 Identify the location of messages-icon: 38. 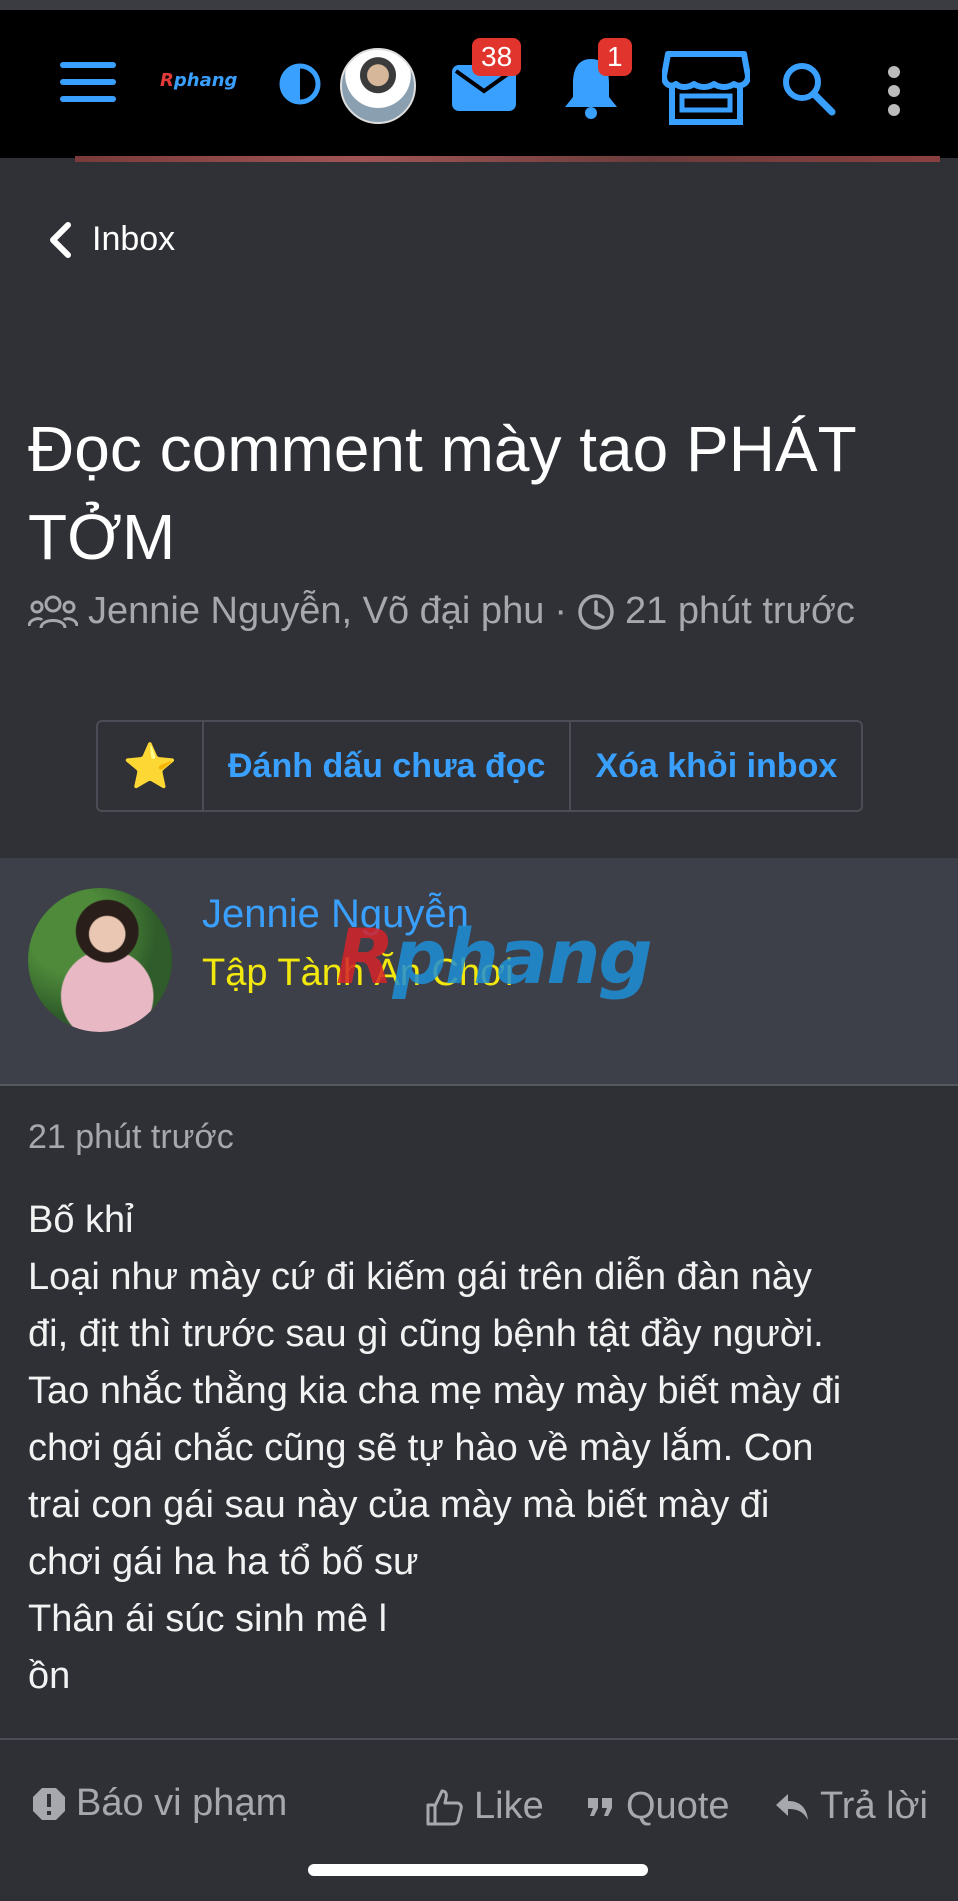
(487, 76).